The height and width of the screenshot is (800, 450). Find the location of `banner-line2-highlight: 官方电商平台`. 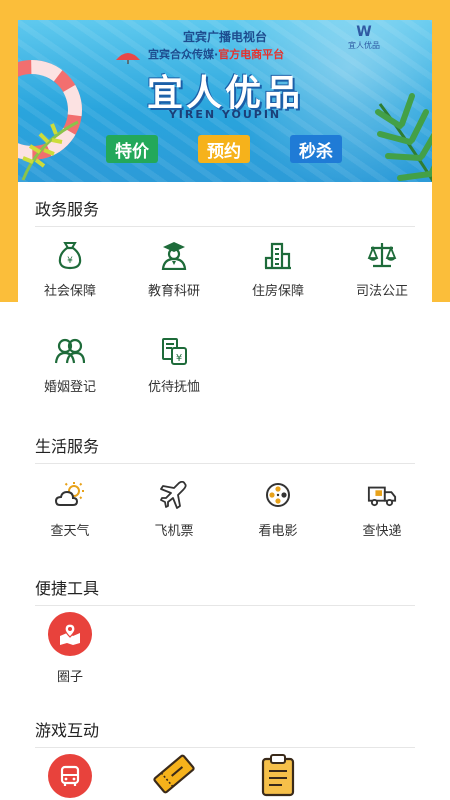

banner-line2-highlight: 官方电商平台 is located at coordinates (251, 54).